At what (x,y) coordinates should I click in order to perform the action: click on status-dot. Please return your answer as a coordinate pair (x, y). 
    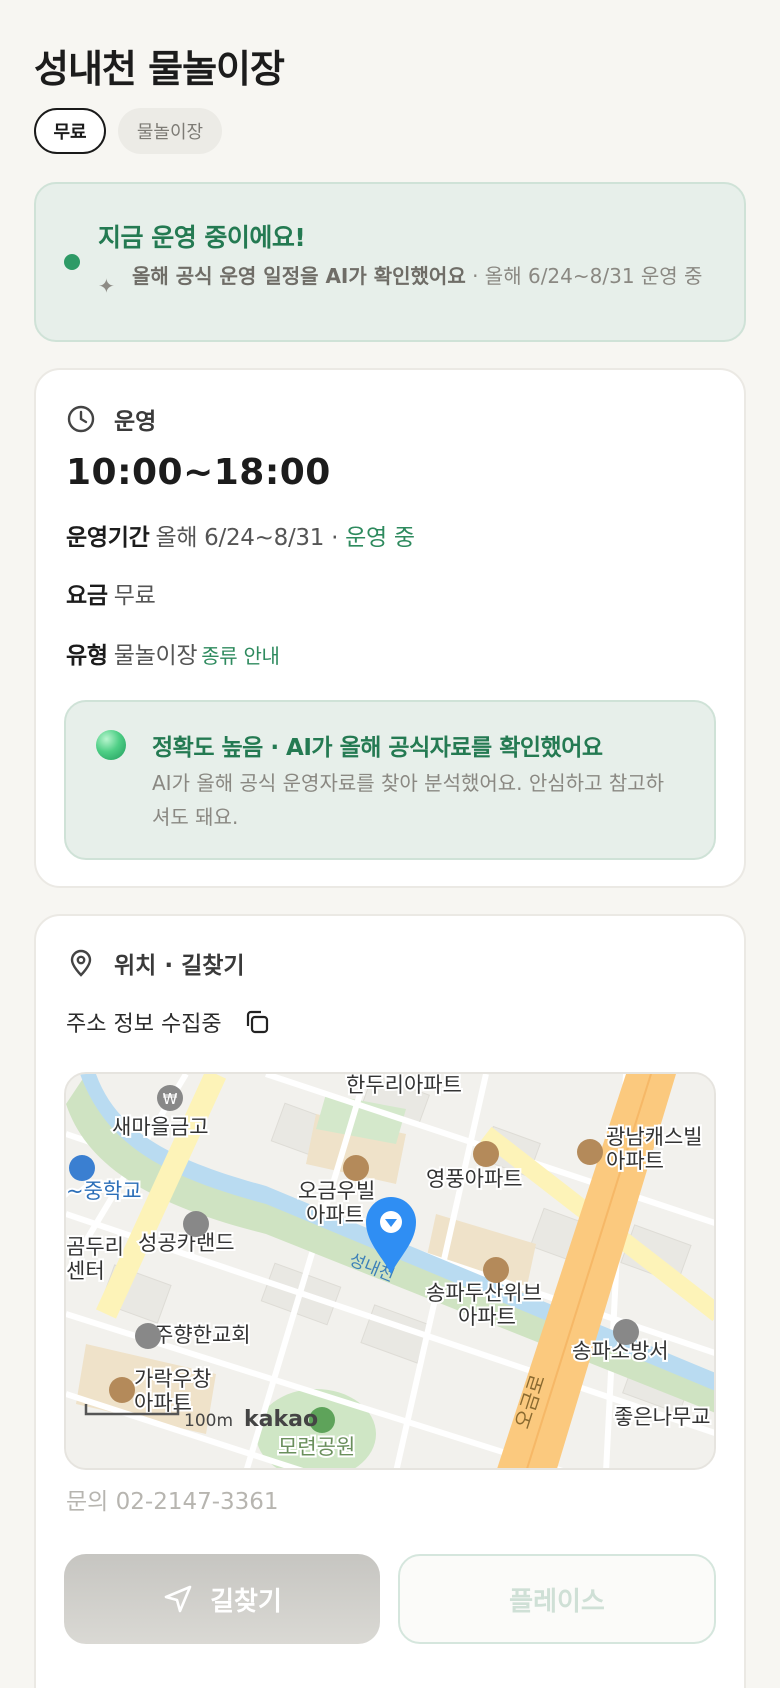
    Looking at the image, I should click on (72, 262).